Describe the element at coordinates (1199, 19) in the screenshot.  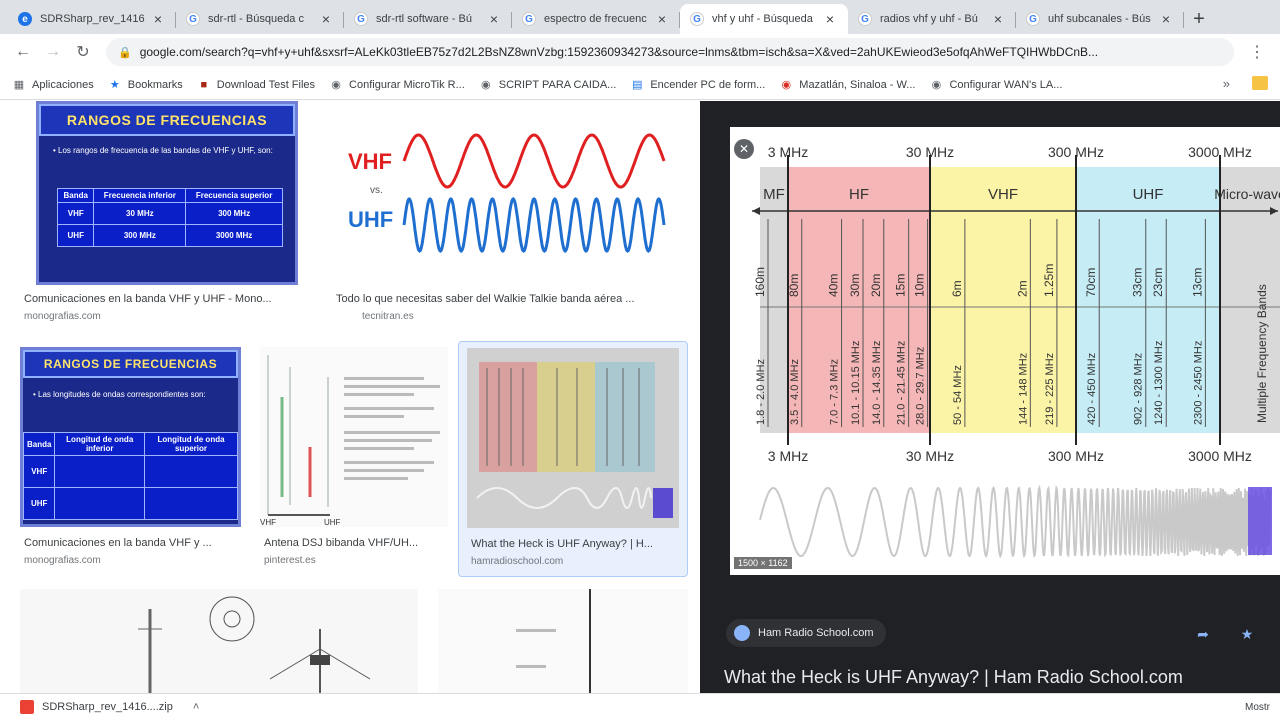
I see `new-tab-button: +` at that location.